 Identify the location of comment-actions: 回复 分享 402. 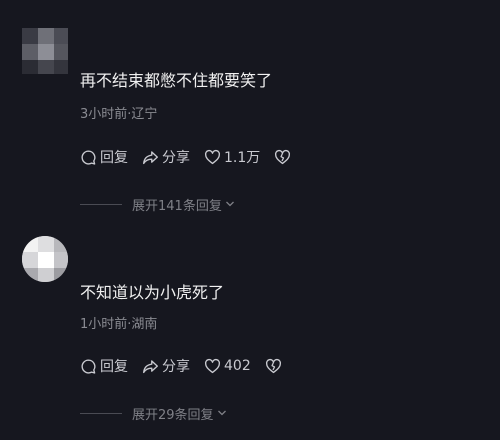
(188, 366).